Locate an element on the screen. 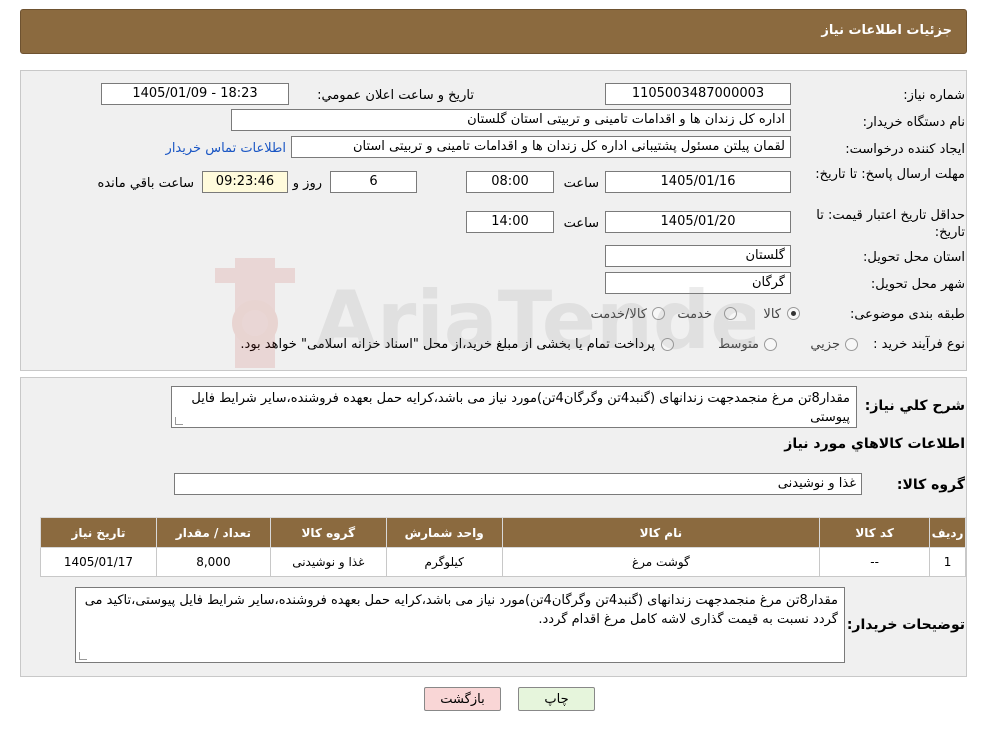 The width and height of the screenshot is (985, 733). cell-quantity: 8,000 is located at coordinates (213, 562).